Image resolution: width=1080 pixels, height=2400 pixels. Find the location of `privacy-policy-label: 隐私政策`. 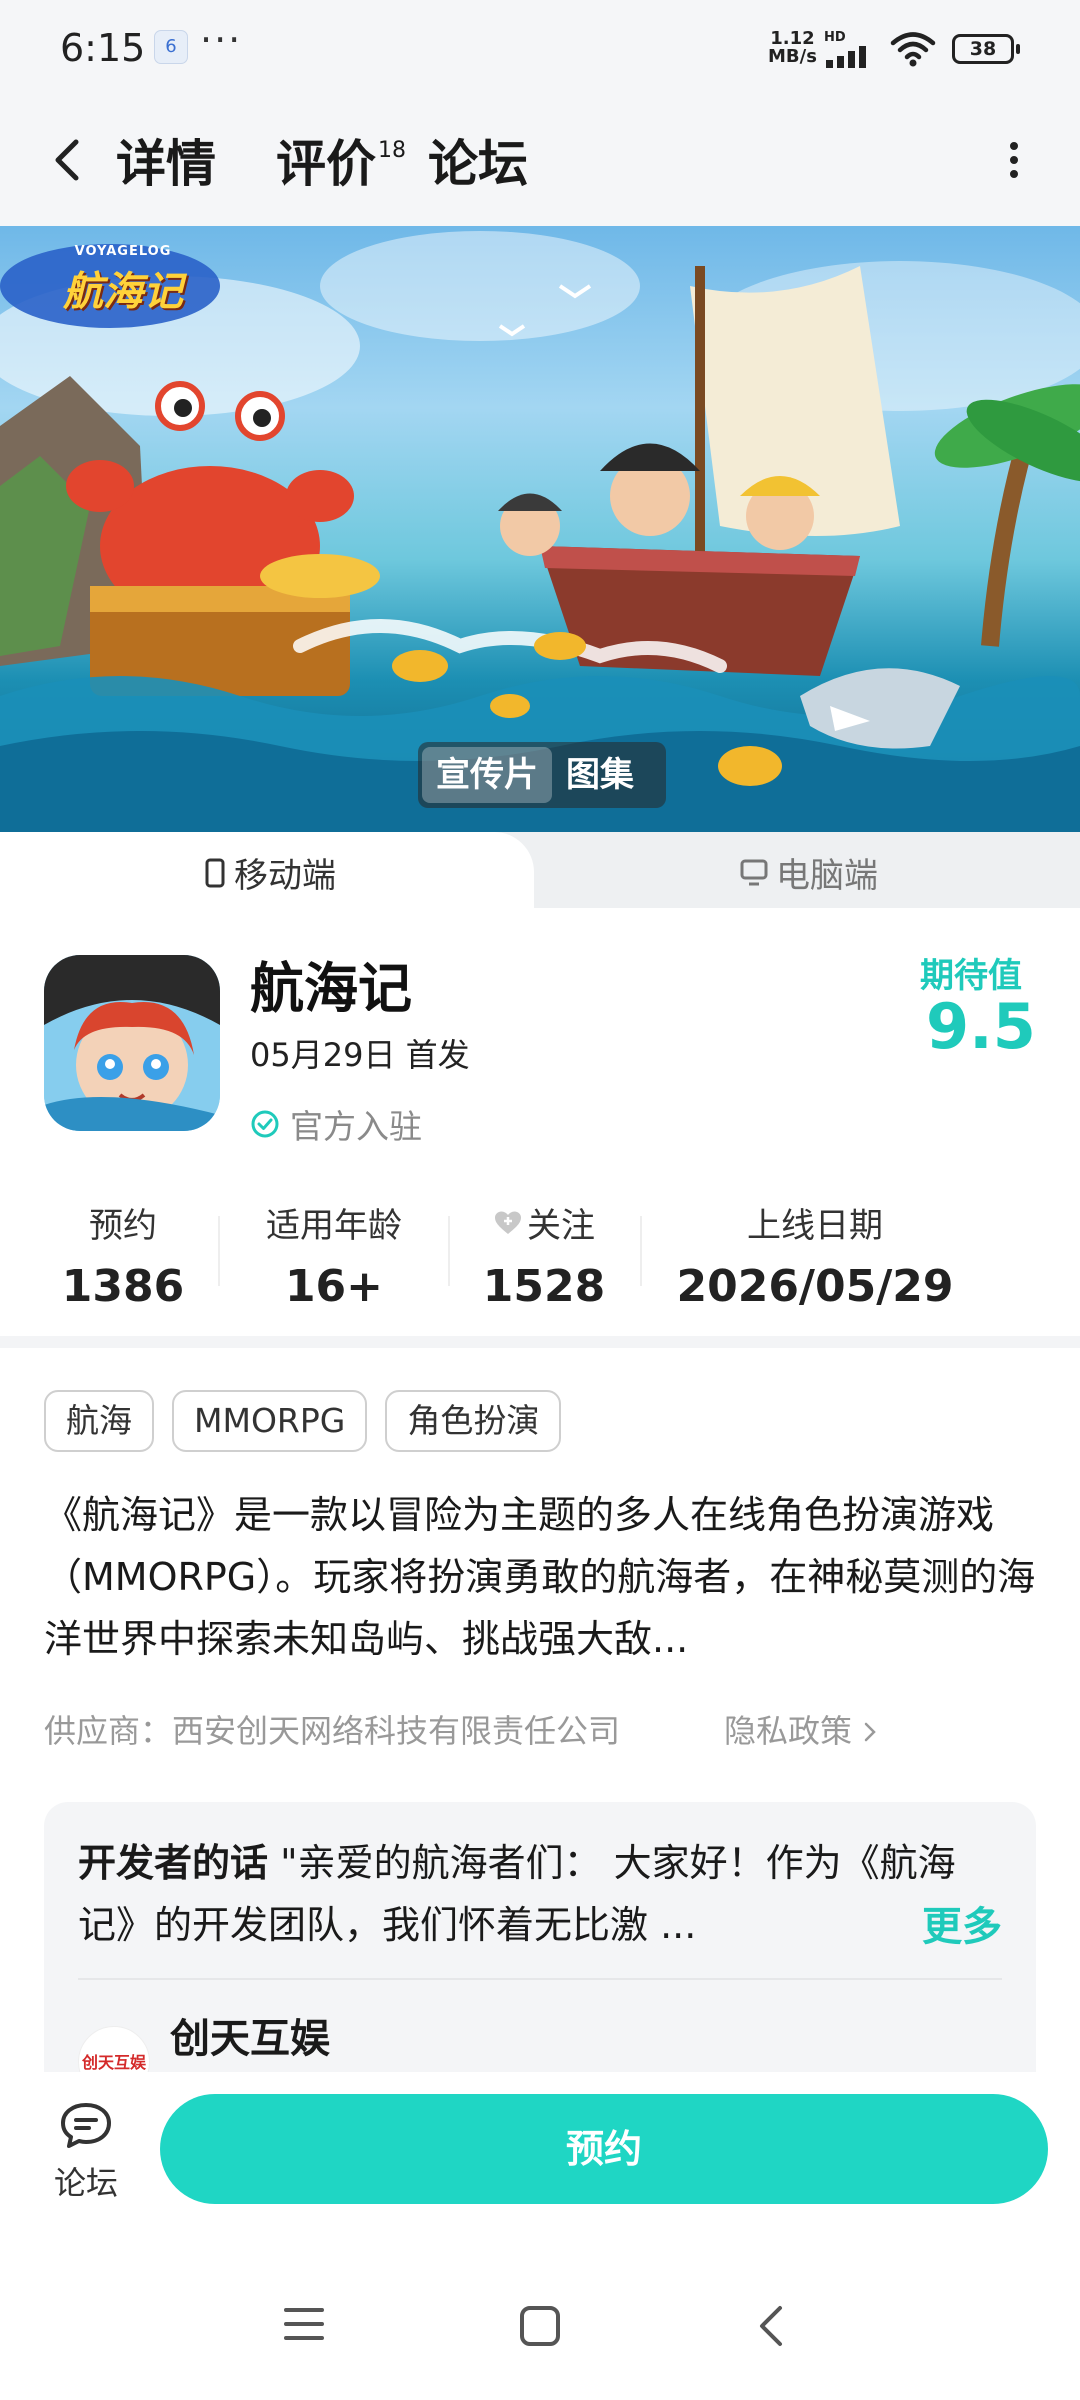

privacy-policy-label: 隐私政策 is located at coordinates (788, 1731).